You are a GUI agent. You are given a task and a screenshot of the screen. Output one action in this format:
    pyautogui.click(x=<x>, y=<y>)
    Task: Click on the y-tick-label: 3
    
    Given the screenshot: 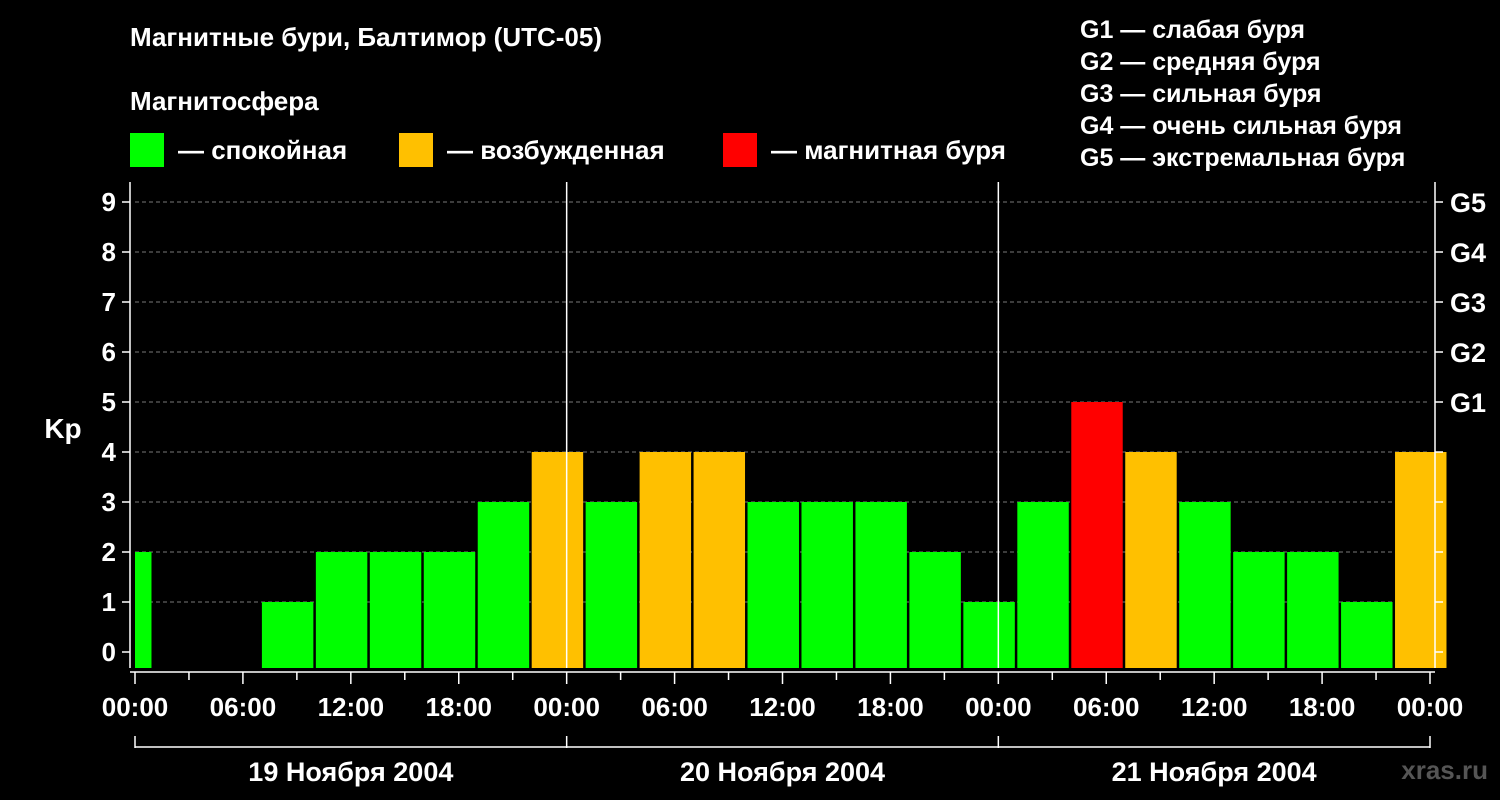 What is the action you would take?
    pyautogui.click(x=109, y=502)
    